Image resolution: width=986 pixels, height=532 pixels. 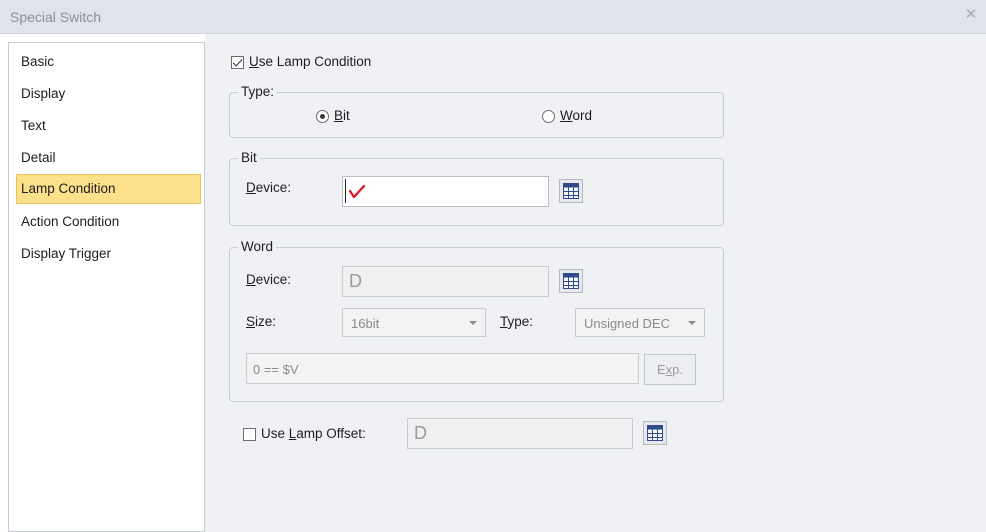 What do you see at coordinates (576, 115) in the screenshot?
I see `word-radio-label: Word` at bounding box center [576, 115].